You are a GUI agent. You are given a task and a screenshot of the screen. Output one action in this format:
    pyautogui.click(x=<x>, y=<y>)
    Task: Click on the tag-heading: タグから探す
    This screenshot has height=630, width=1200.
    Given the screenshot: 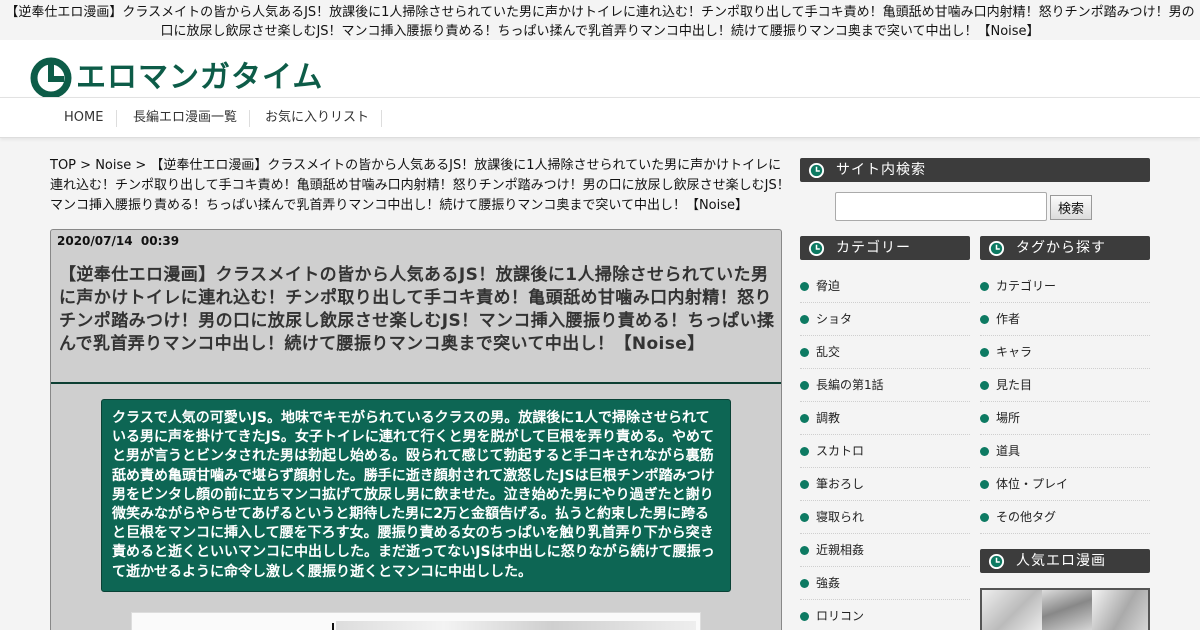 What is the action you would take?
    pyautogui.click(x=1065, y=248)
    